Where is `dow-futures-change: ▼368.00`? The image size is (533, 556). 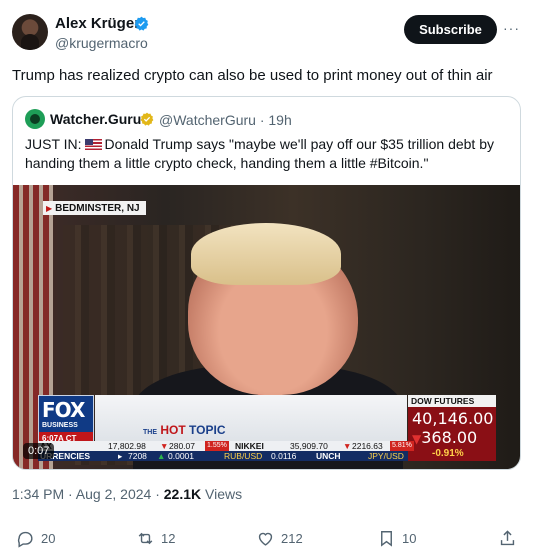 dow-futures-change: ▼368.00 is located at coordinates (444, 437).